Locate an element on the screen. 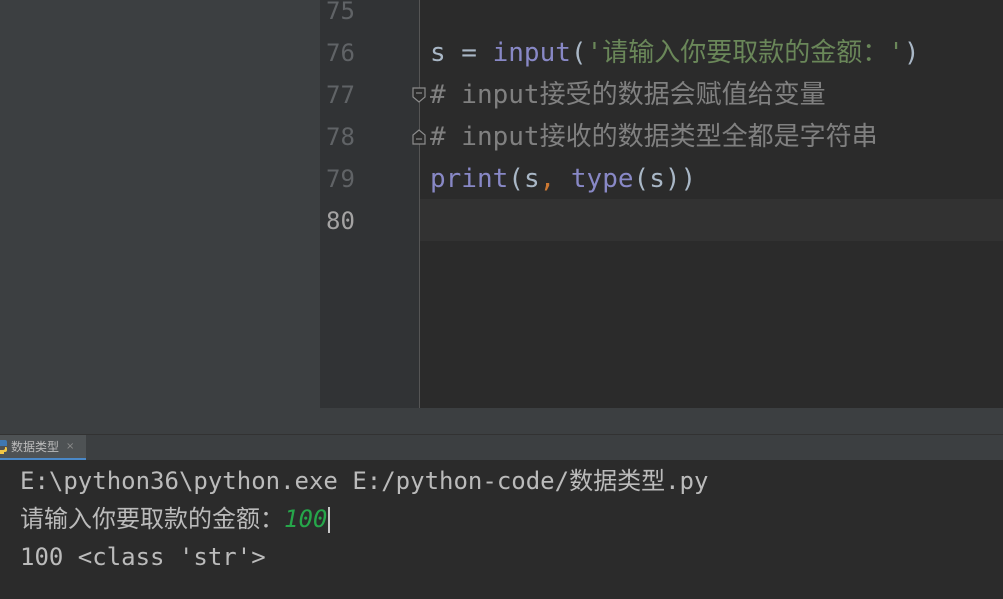 Image resolution: width=1003 pixels, height=599 pixels. paren-token: )) is located at coordinates (680, 179).